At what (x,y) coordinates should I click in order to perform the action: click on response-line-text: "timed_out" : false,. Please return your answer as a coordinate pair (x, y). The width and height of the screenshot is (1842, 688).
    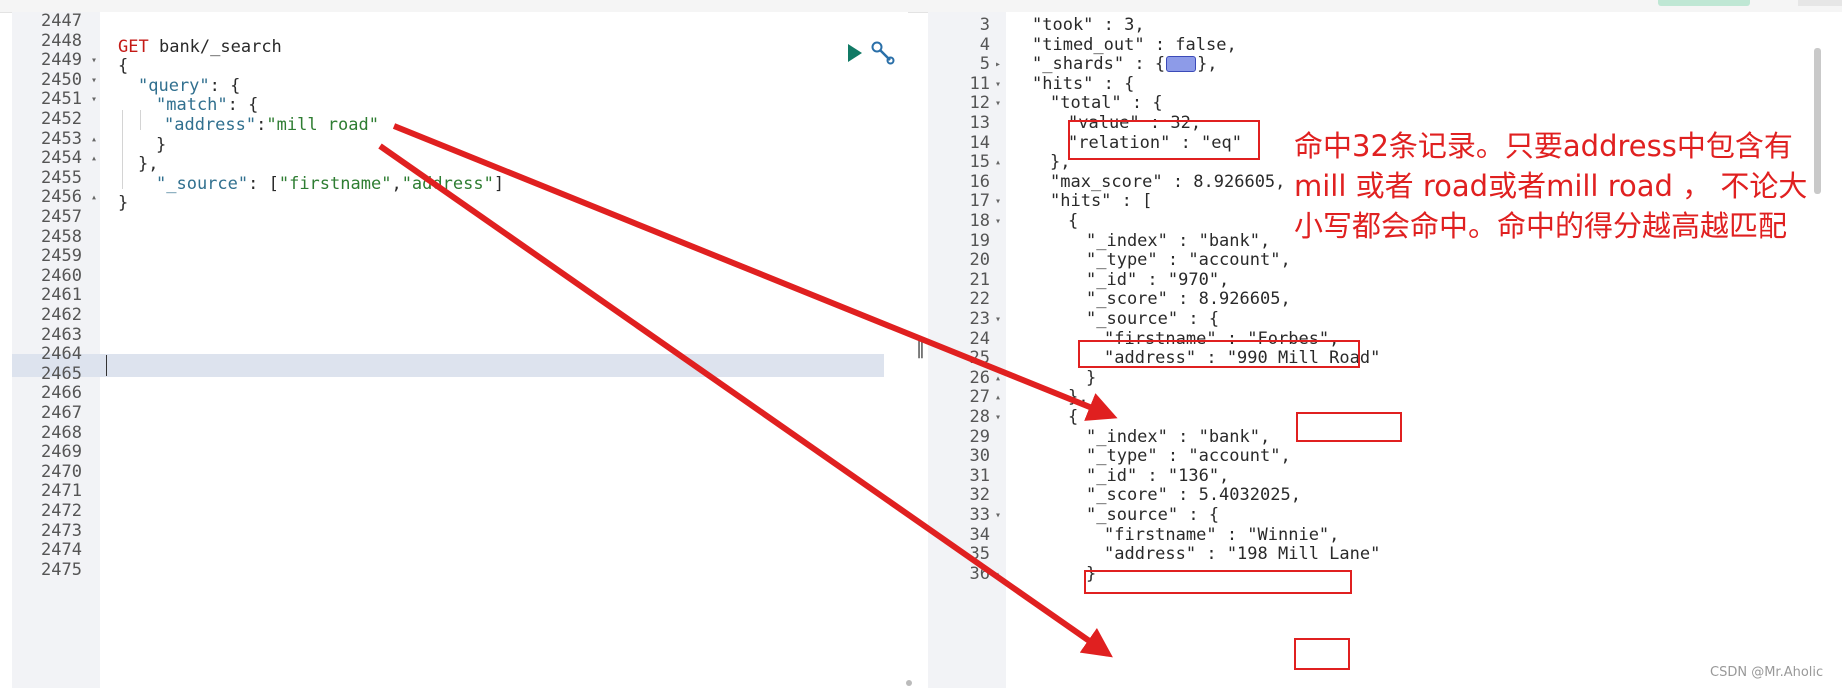
    Looking at the image, I should click on (1134, 44).